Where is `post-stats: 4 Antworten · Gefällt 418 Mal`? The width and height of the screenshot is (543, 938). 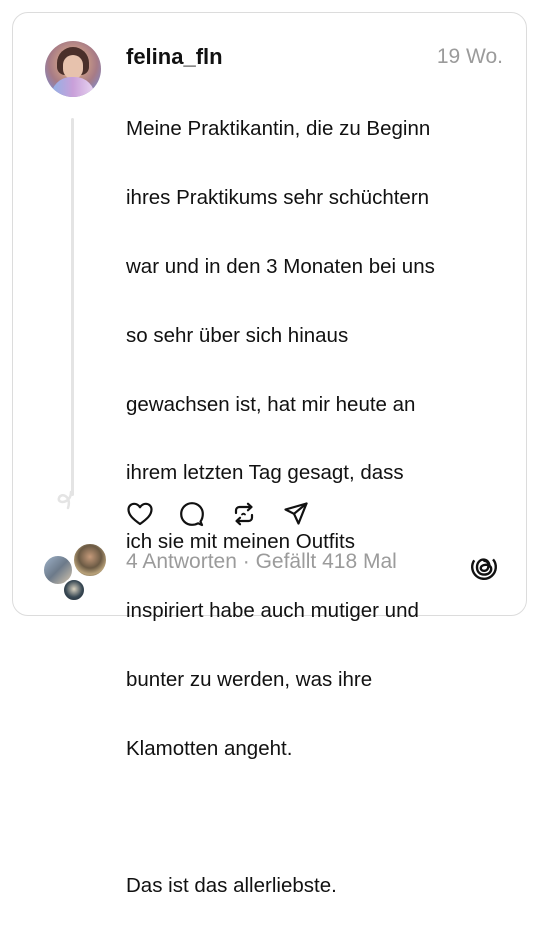
post-stats: 4 Antworten · Gefällt 418 Mal is located at coordinates (261, 562).